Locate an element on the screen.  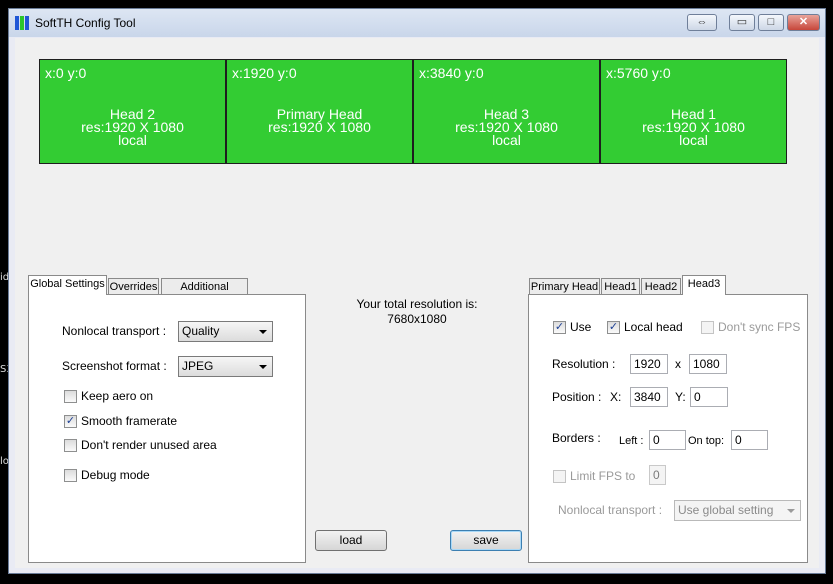
close-button: ✕ is located at coordinates (803, 22).